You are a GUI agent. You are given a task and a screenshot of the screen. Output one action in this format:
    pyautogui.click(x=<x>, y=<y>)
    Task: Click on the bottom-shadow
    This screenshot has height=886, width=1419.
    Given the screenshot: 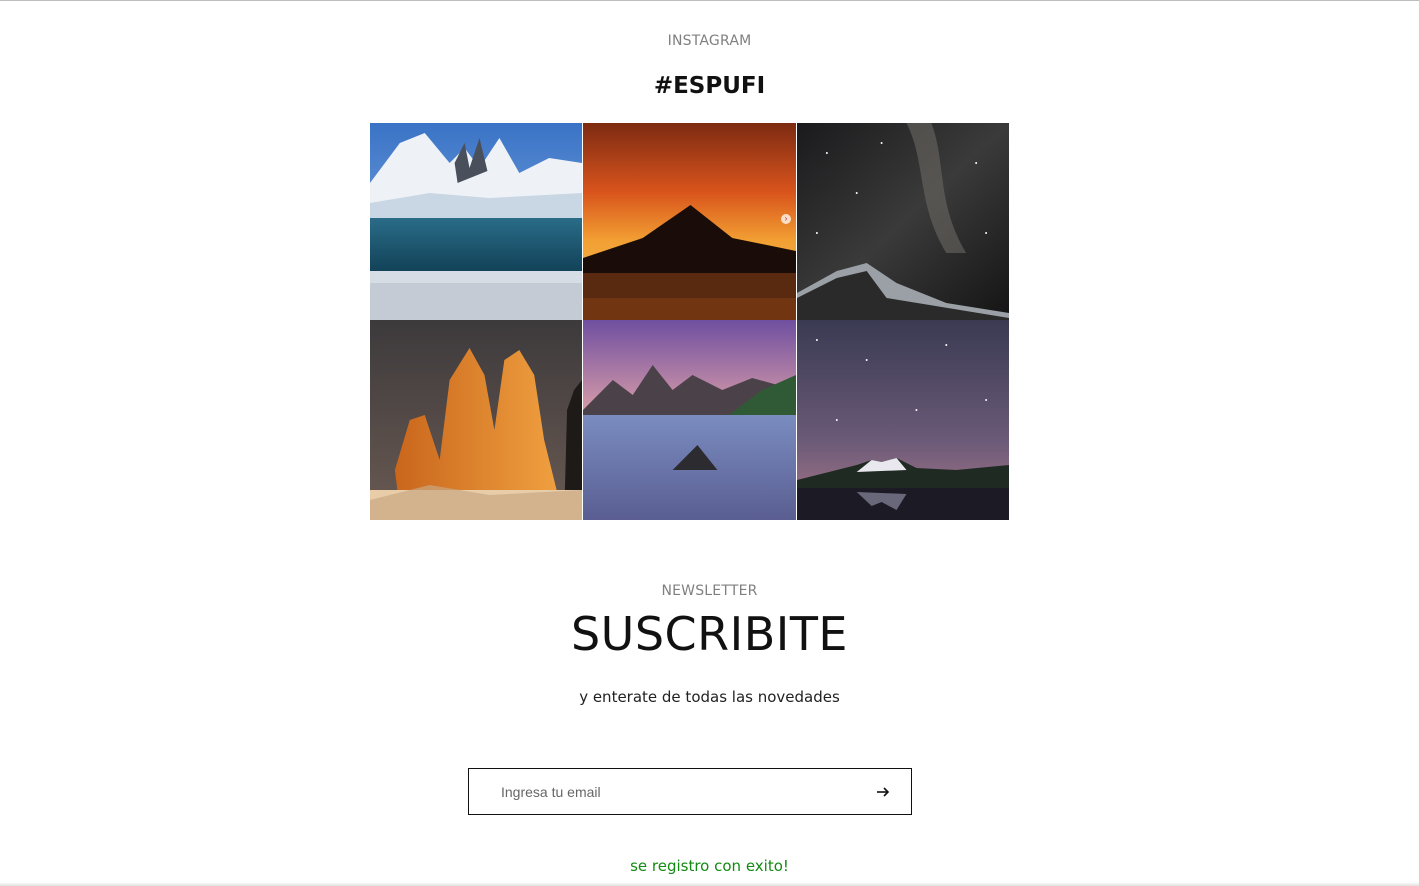 What is the action you would take?
    pyautogui.click(x=709, y=884)
    